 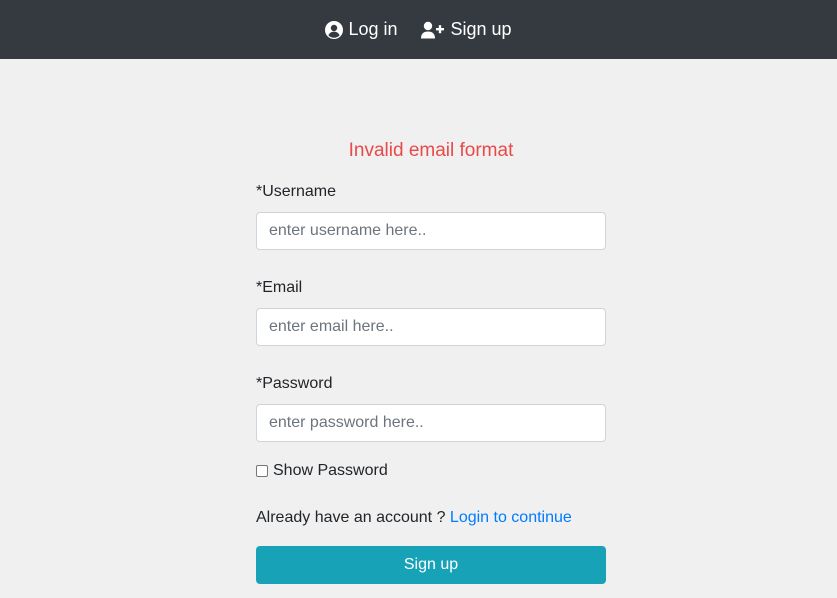 What do you see at coordinates (431, 565) in the screenshot?
I see `signup-submit-button: Sign up` at bounding box center [431, 565].